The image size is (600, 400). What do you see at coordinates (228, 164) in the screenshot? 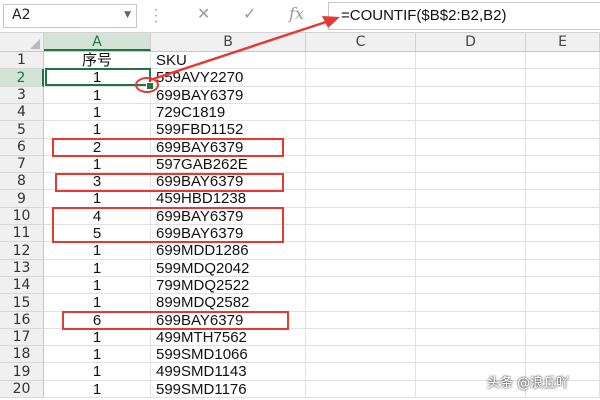
I see `cell-b7: 597GAB262E` at bounding box center [228, 164].